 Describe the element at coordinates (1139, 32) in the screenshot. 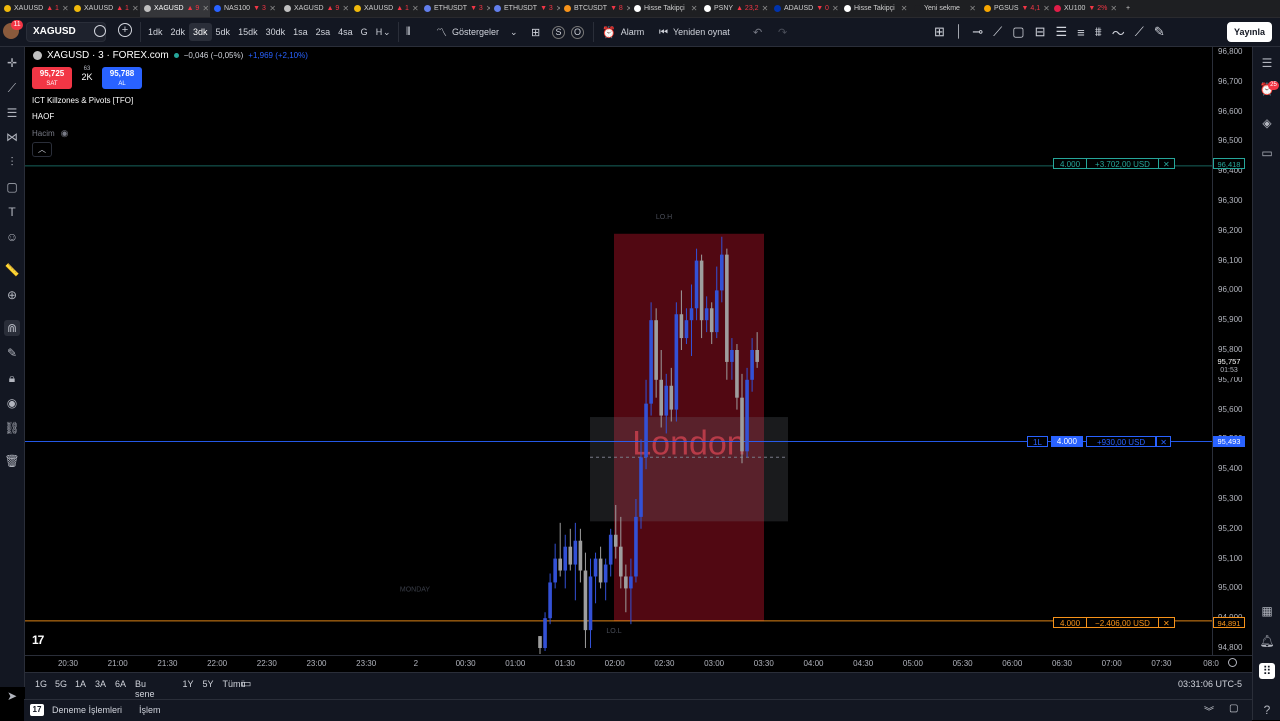

I see `brush-icon: ⟋` at that location.